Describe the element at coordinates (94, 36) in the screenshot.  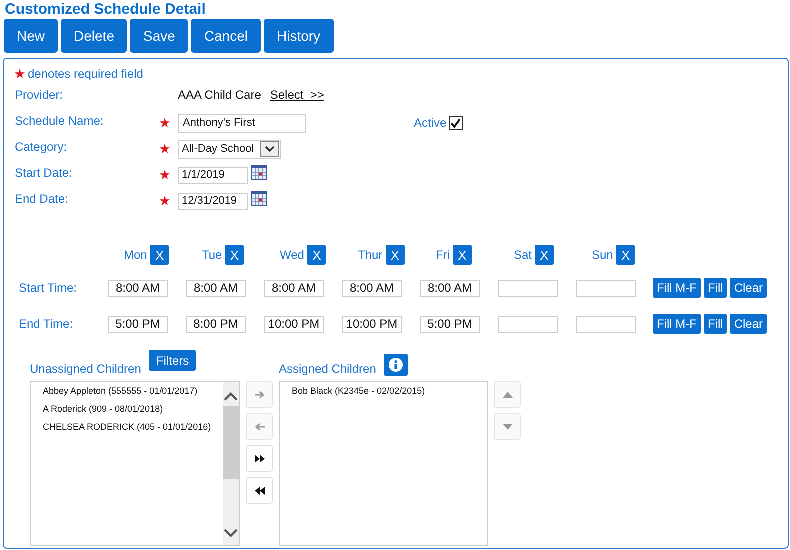
I see `toolbar-button: Delete` at that location.